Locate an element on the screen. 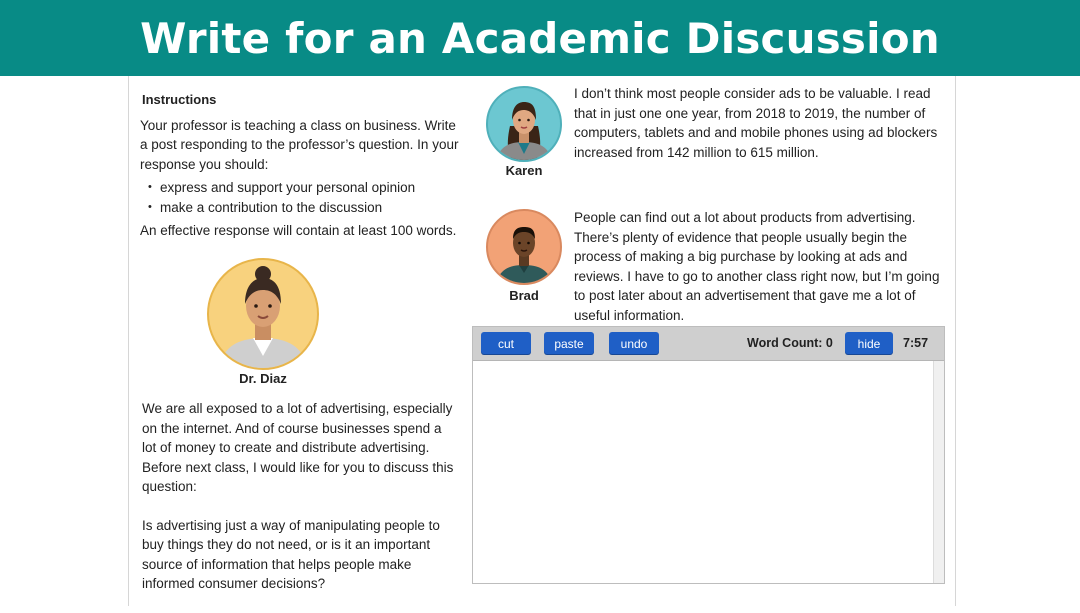 This screenshot has height=613, width=1080. brad-avatar-icon is located at coordinates (524, 247).